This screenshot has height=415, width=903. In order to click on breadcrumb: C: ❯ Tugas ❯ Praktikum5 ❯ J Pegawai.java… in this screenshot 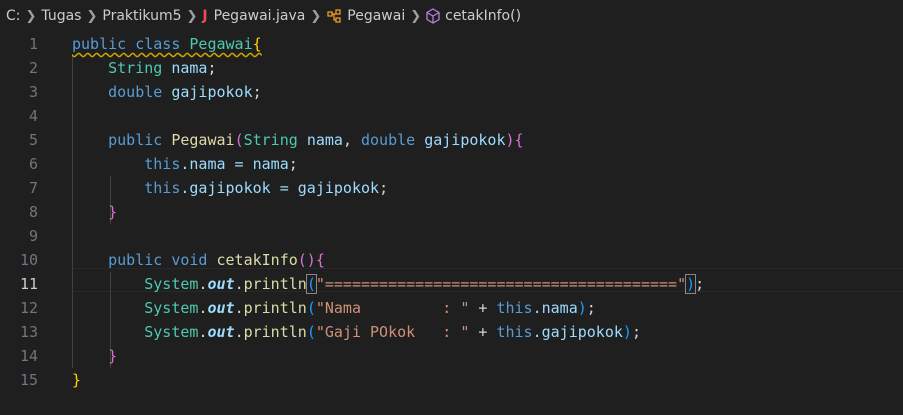, I will do `click(451, 16)`.